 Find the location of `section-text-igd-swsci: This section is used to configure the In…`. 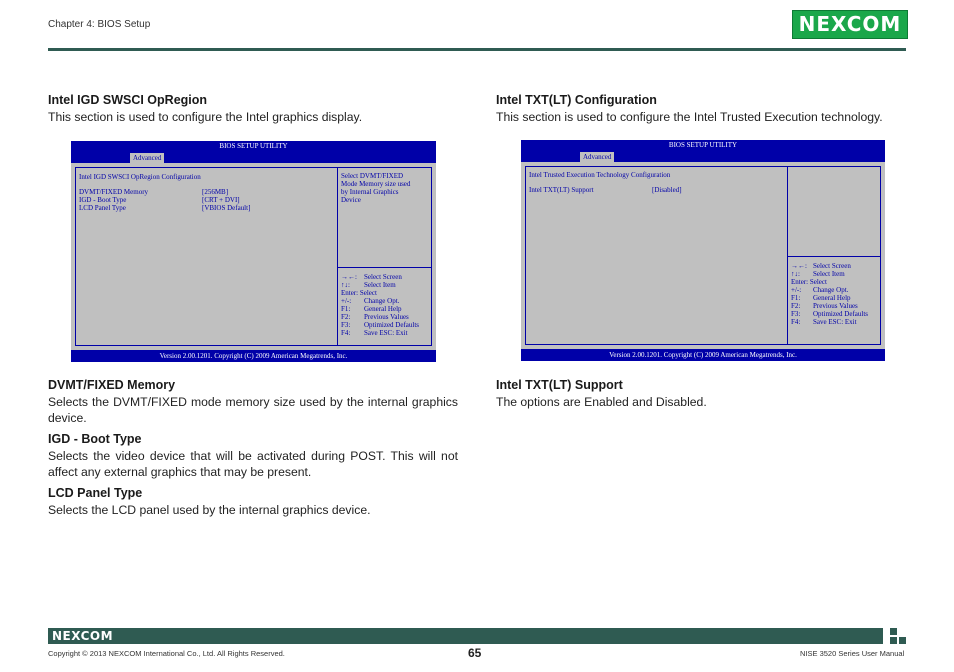

section-text-igd-swsci: This section is used to configure the In… is located at coordinates (205, 117).